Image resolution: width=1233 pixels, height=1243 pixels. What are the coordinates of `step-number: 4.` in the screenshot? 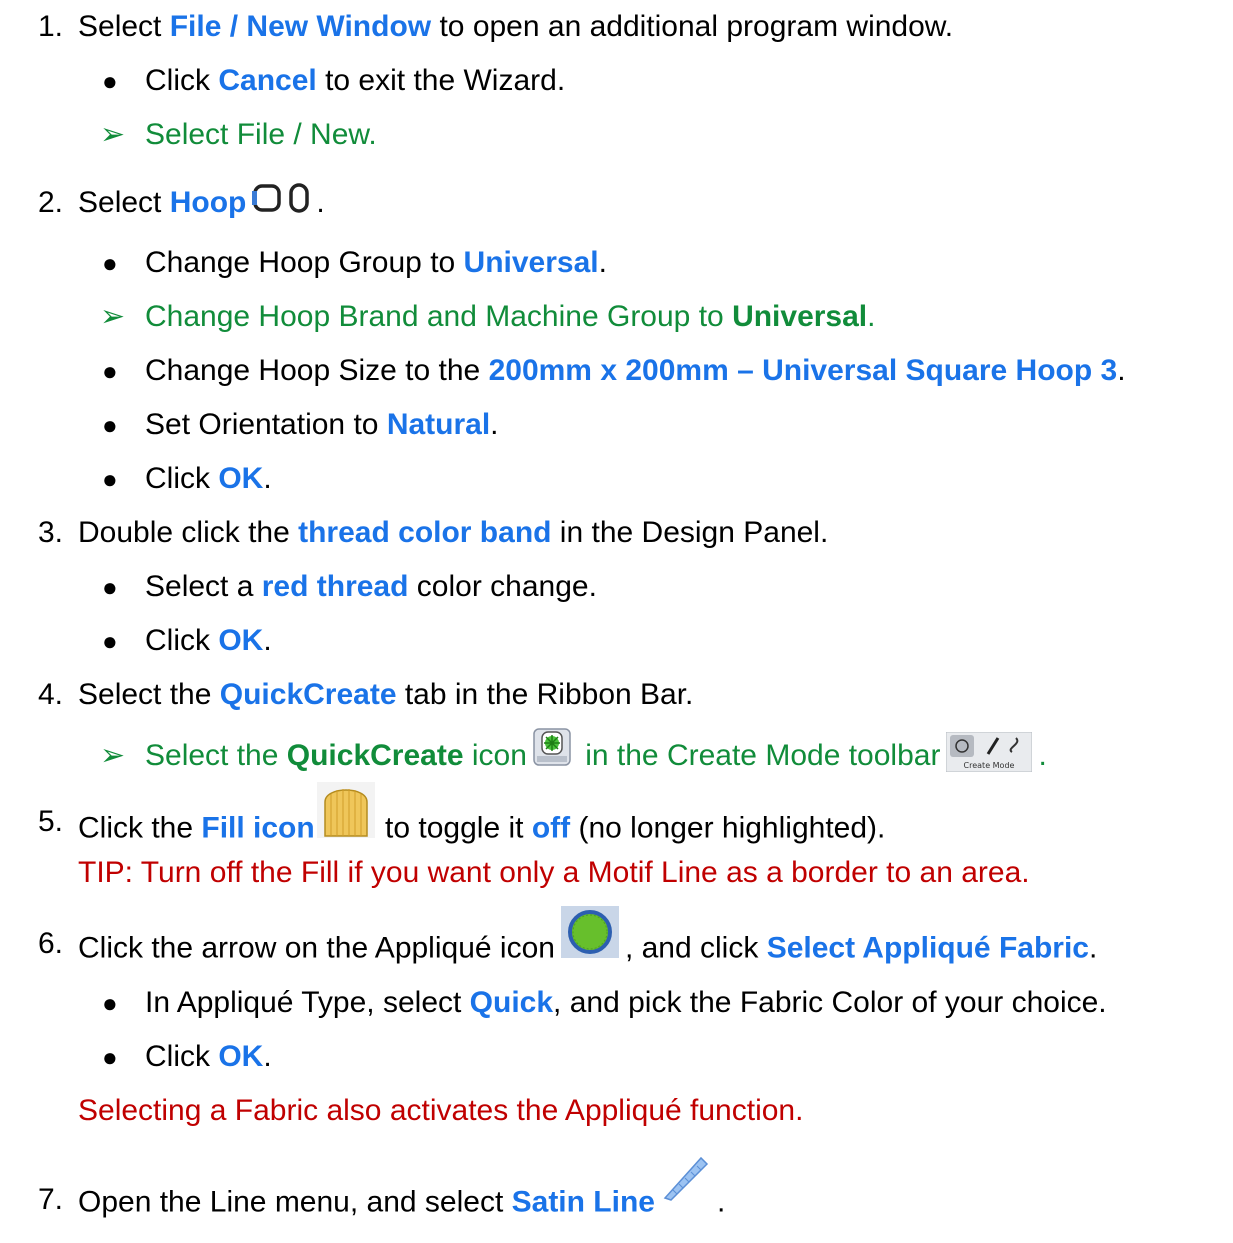 It's located at (51, 694).